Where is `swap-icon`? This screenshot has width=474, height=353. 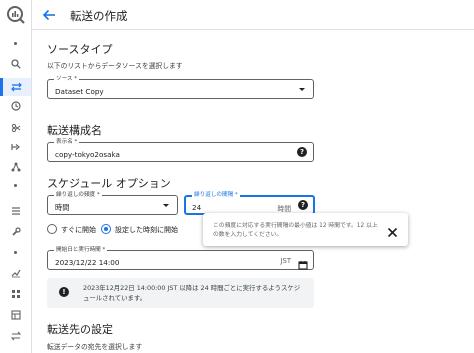
swap-icon is located at coordinates (16, 336).